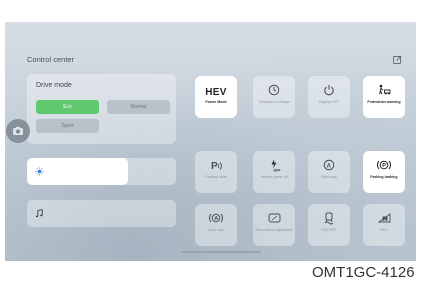 The width and height of the screenshot is (421, 290). Describe the element at coordinates (216, 177) in the screenshot. I see `tile-parking-radar-label: Parking radar` at that location.